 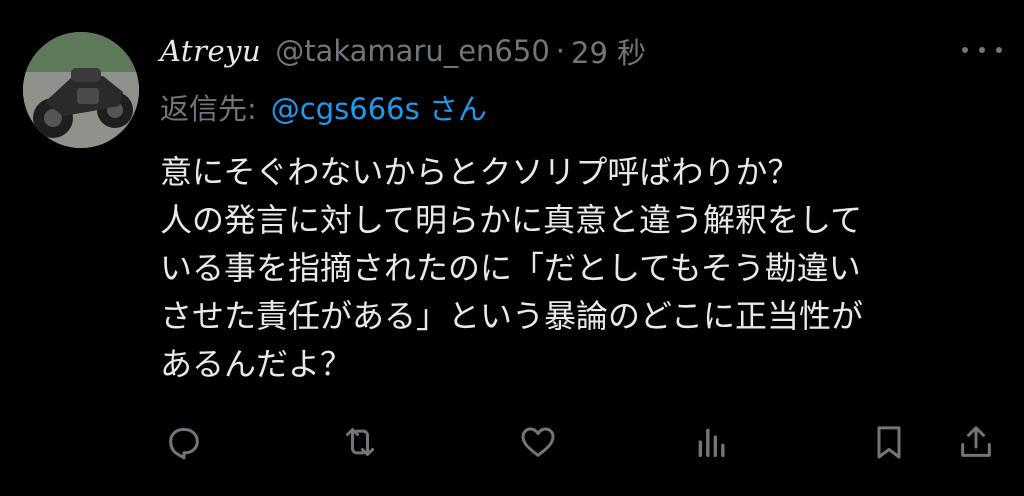 I want to click on display-name: Atreyu, so click(x=210, y=51).